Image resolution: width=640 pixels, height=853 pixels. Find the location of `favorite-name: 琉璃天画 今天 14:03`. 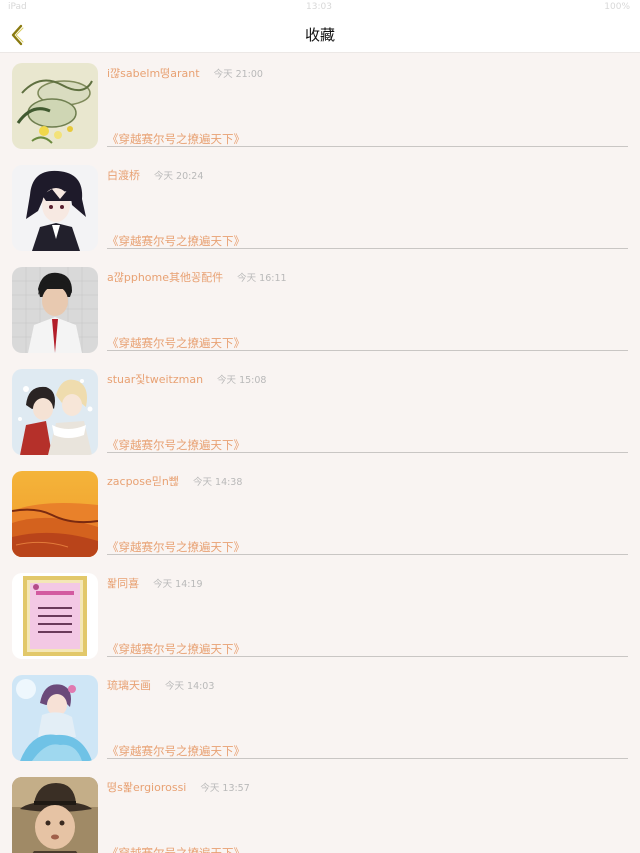

favorite-name: 琉璃天画 今天 14:03 is located at coordinates (161, 685).